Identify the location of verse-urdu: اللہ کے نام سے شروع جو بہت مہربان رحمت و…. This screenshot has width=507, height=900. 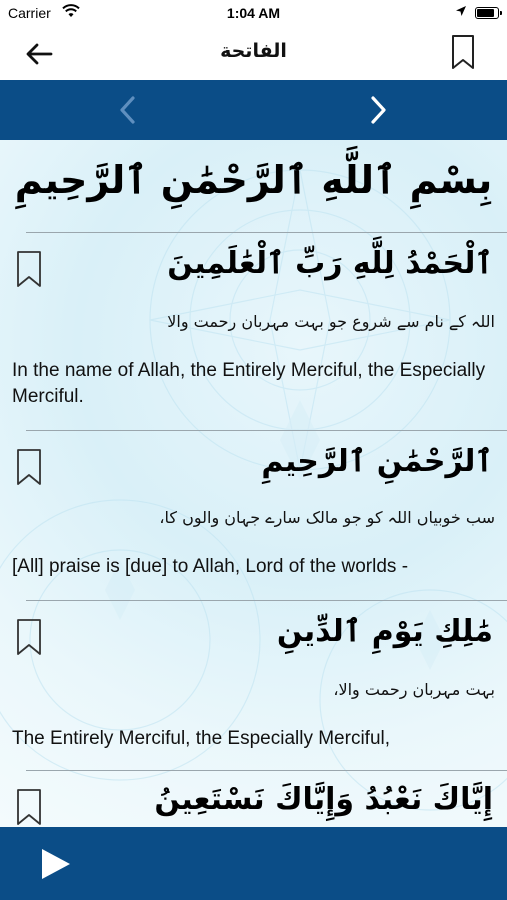
(331, 321).